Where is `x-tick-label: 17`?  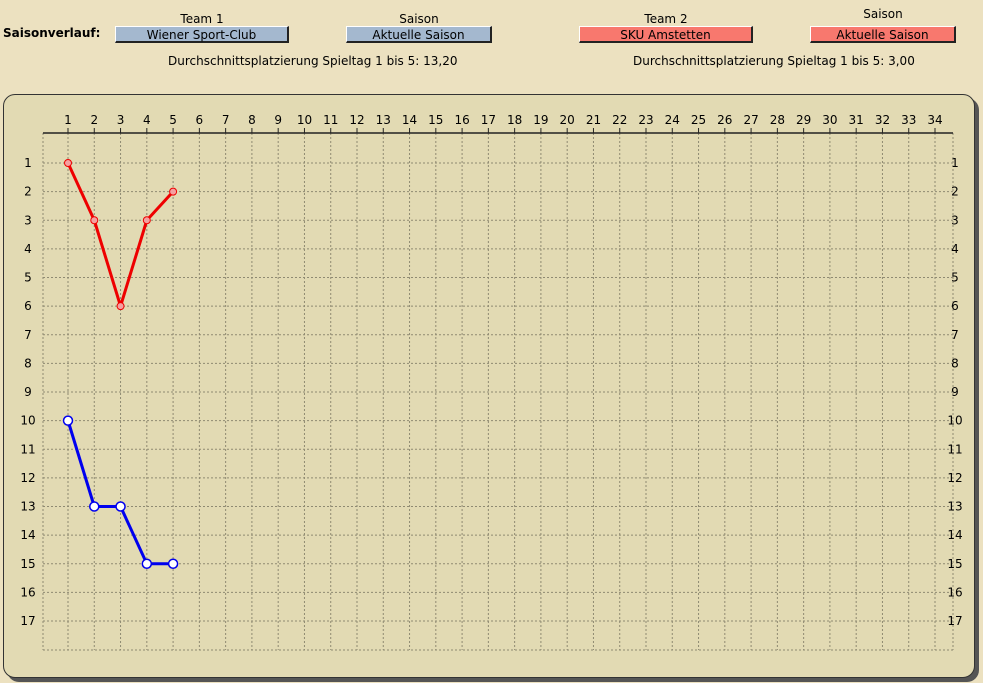 x-tick-label: 17 is located at coordinates (488, 120).